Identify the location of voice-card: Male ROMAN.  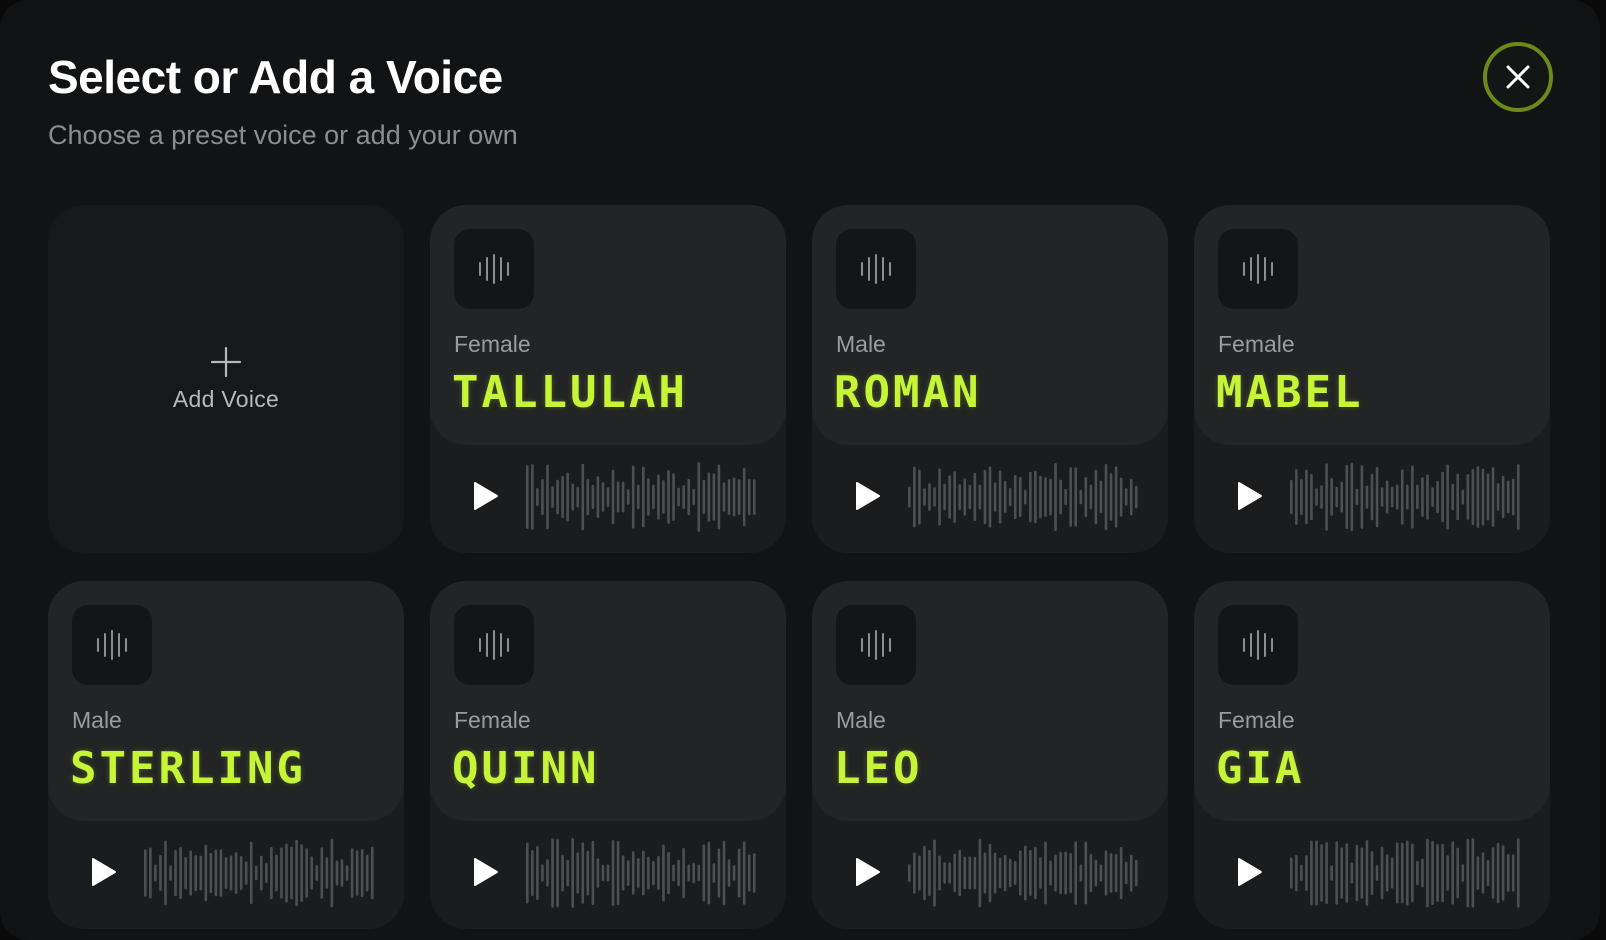
(990, 379).